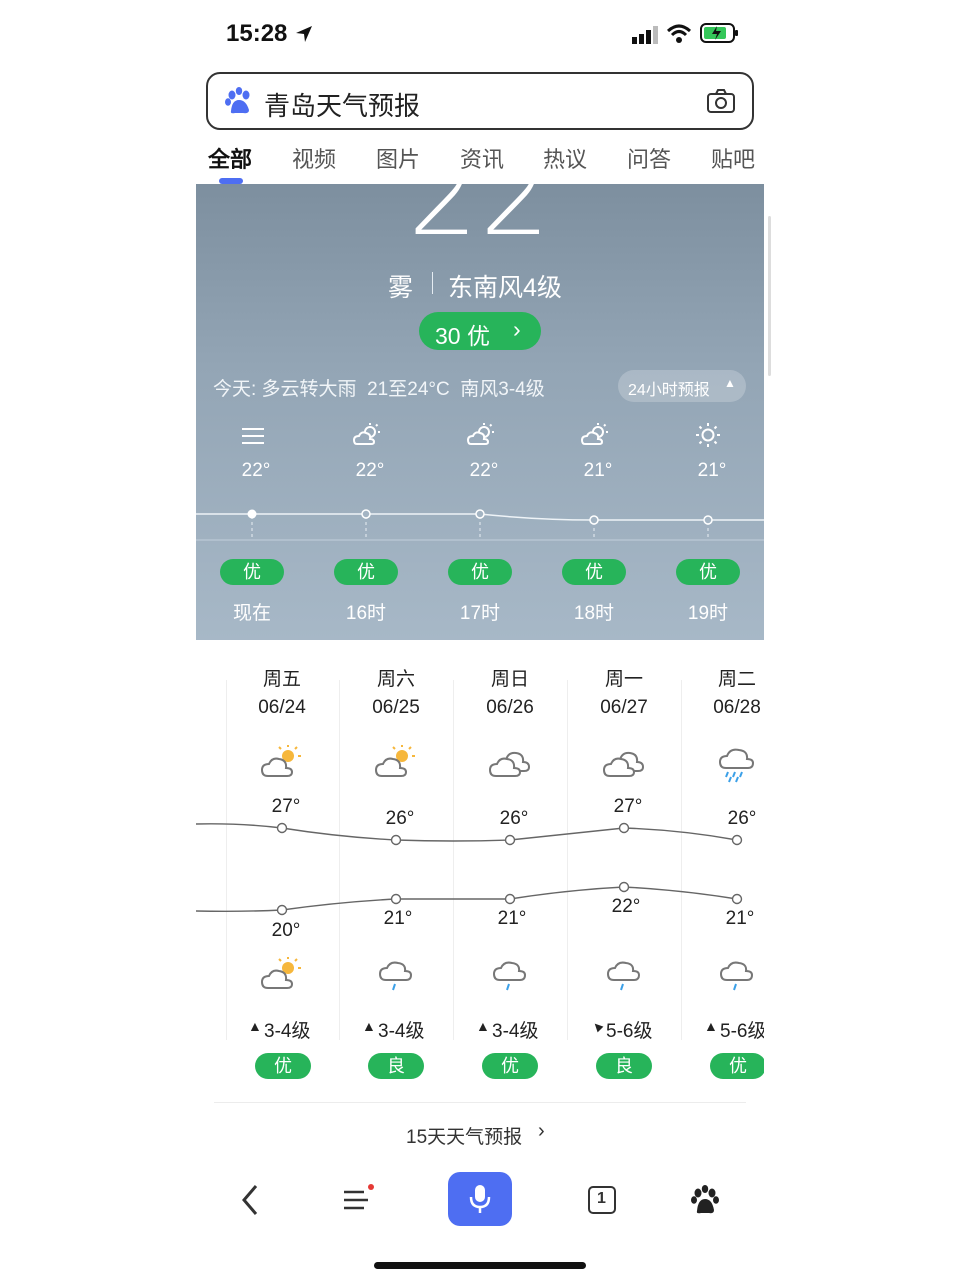  I want to click on tab-tieba: 贴吧, so click(733, 158).